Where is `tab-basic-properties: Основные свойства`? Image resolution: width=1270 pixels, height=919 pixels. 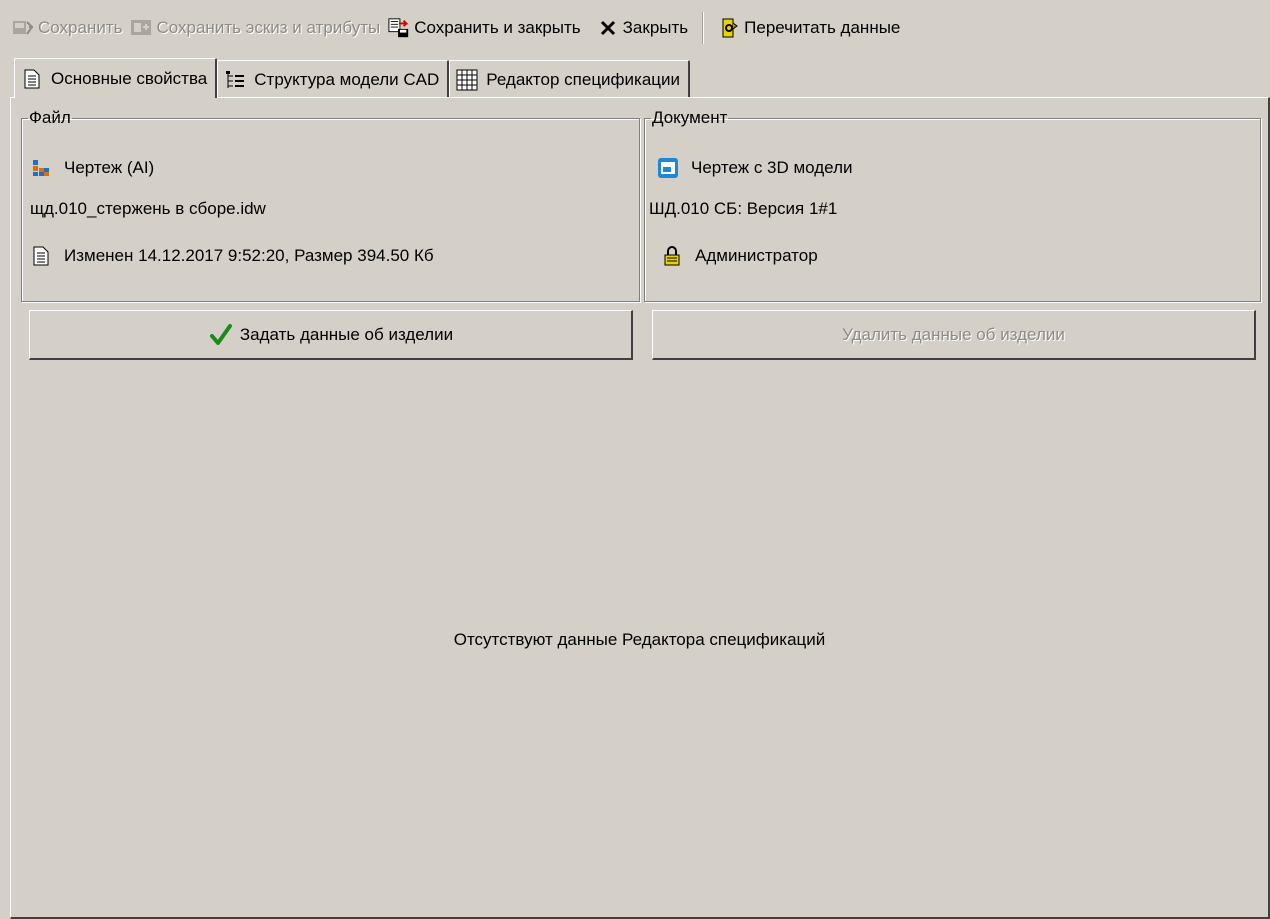
tab-basic-properties: Основные свойства is located at coordinates (116, 78).